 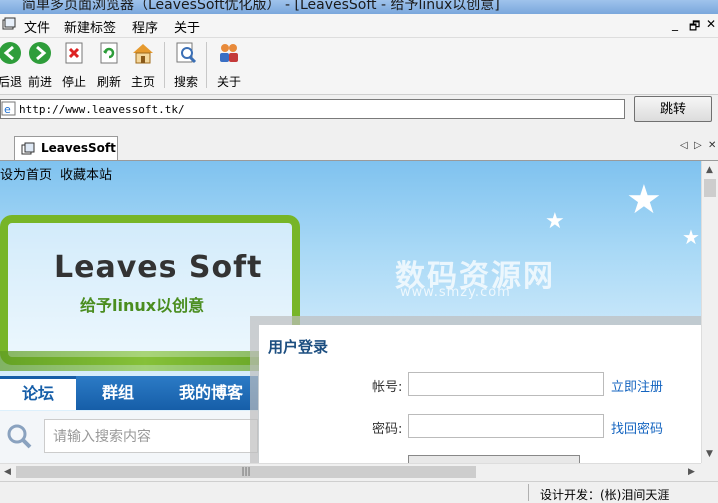 What do you see at coordinates (118, 393) in the screenshot?
I see `nav-tab-groups: 群组` at bounding box center [118, 393].